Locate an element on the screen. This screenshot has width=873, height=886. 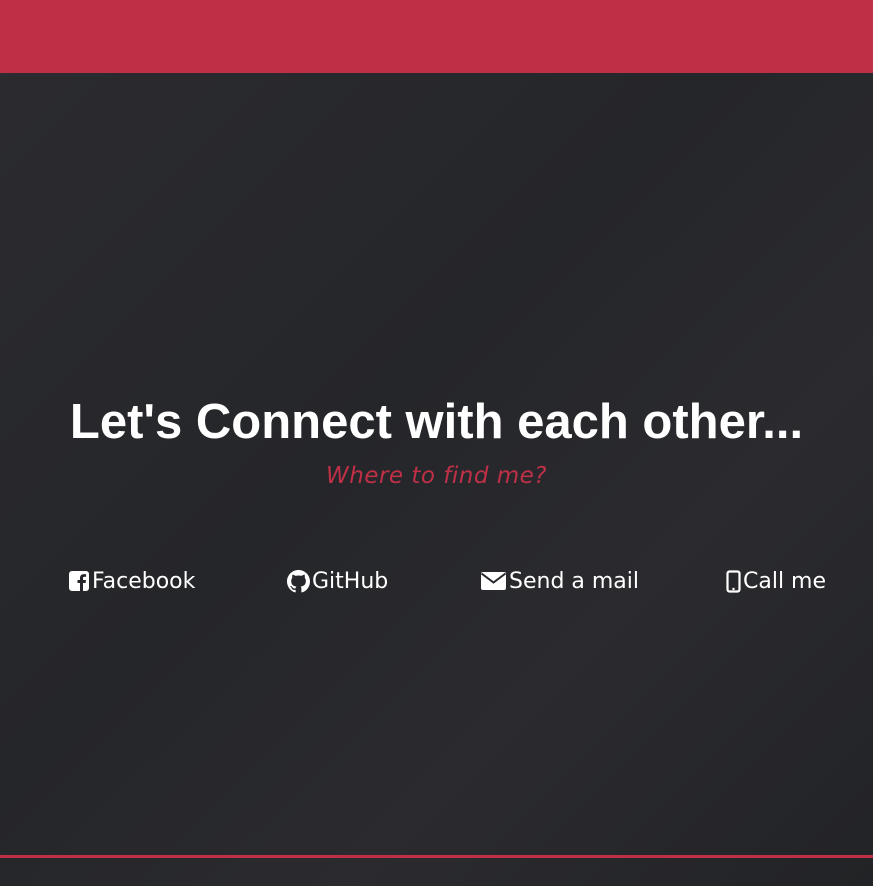
facebook-link: Facebook is located at coordinates (131, 581).